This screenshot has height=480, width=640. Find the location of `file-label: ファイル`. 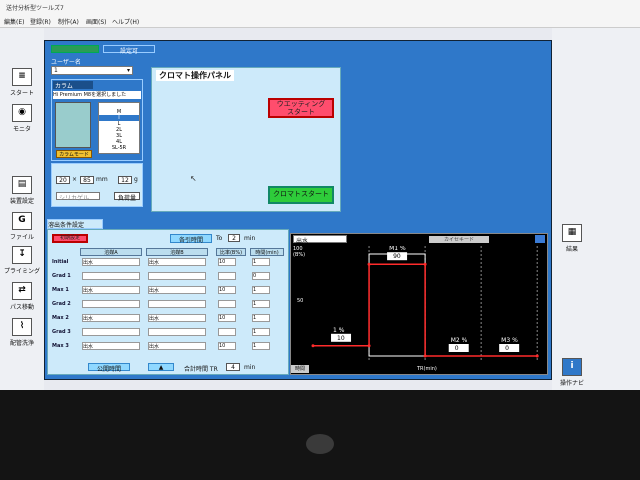

file-label: ファイル is located at coordinates (21, 237).